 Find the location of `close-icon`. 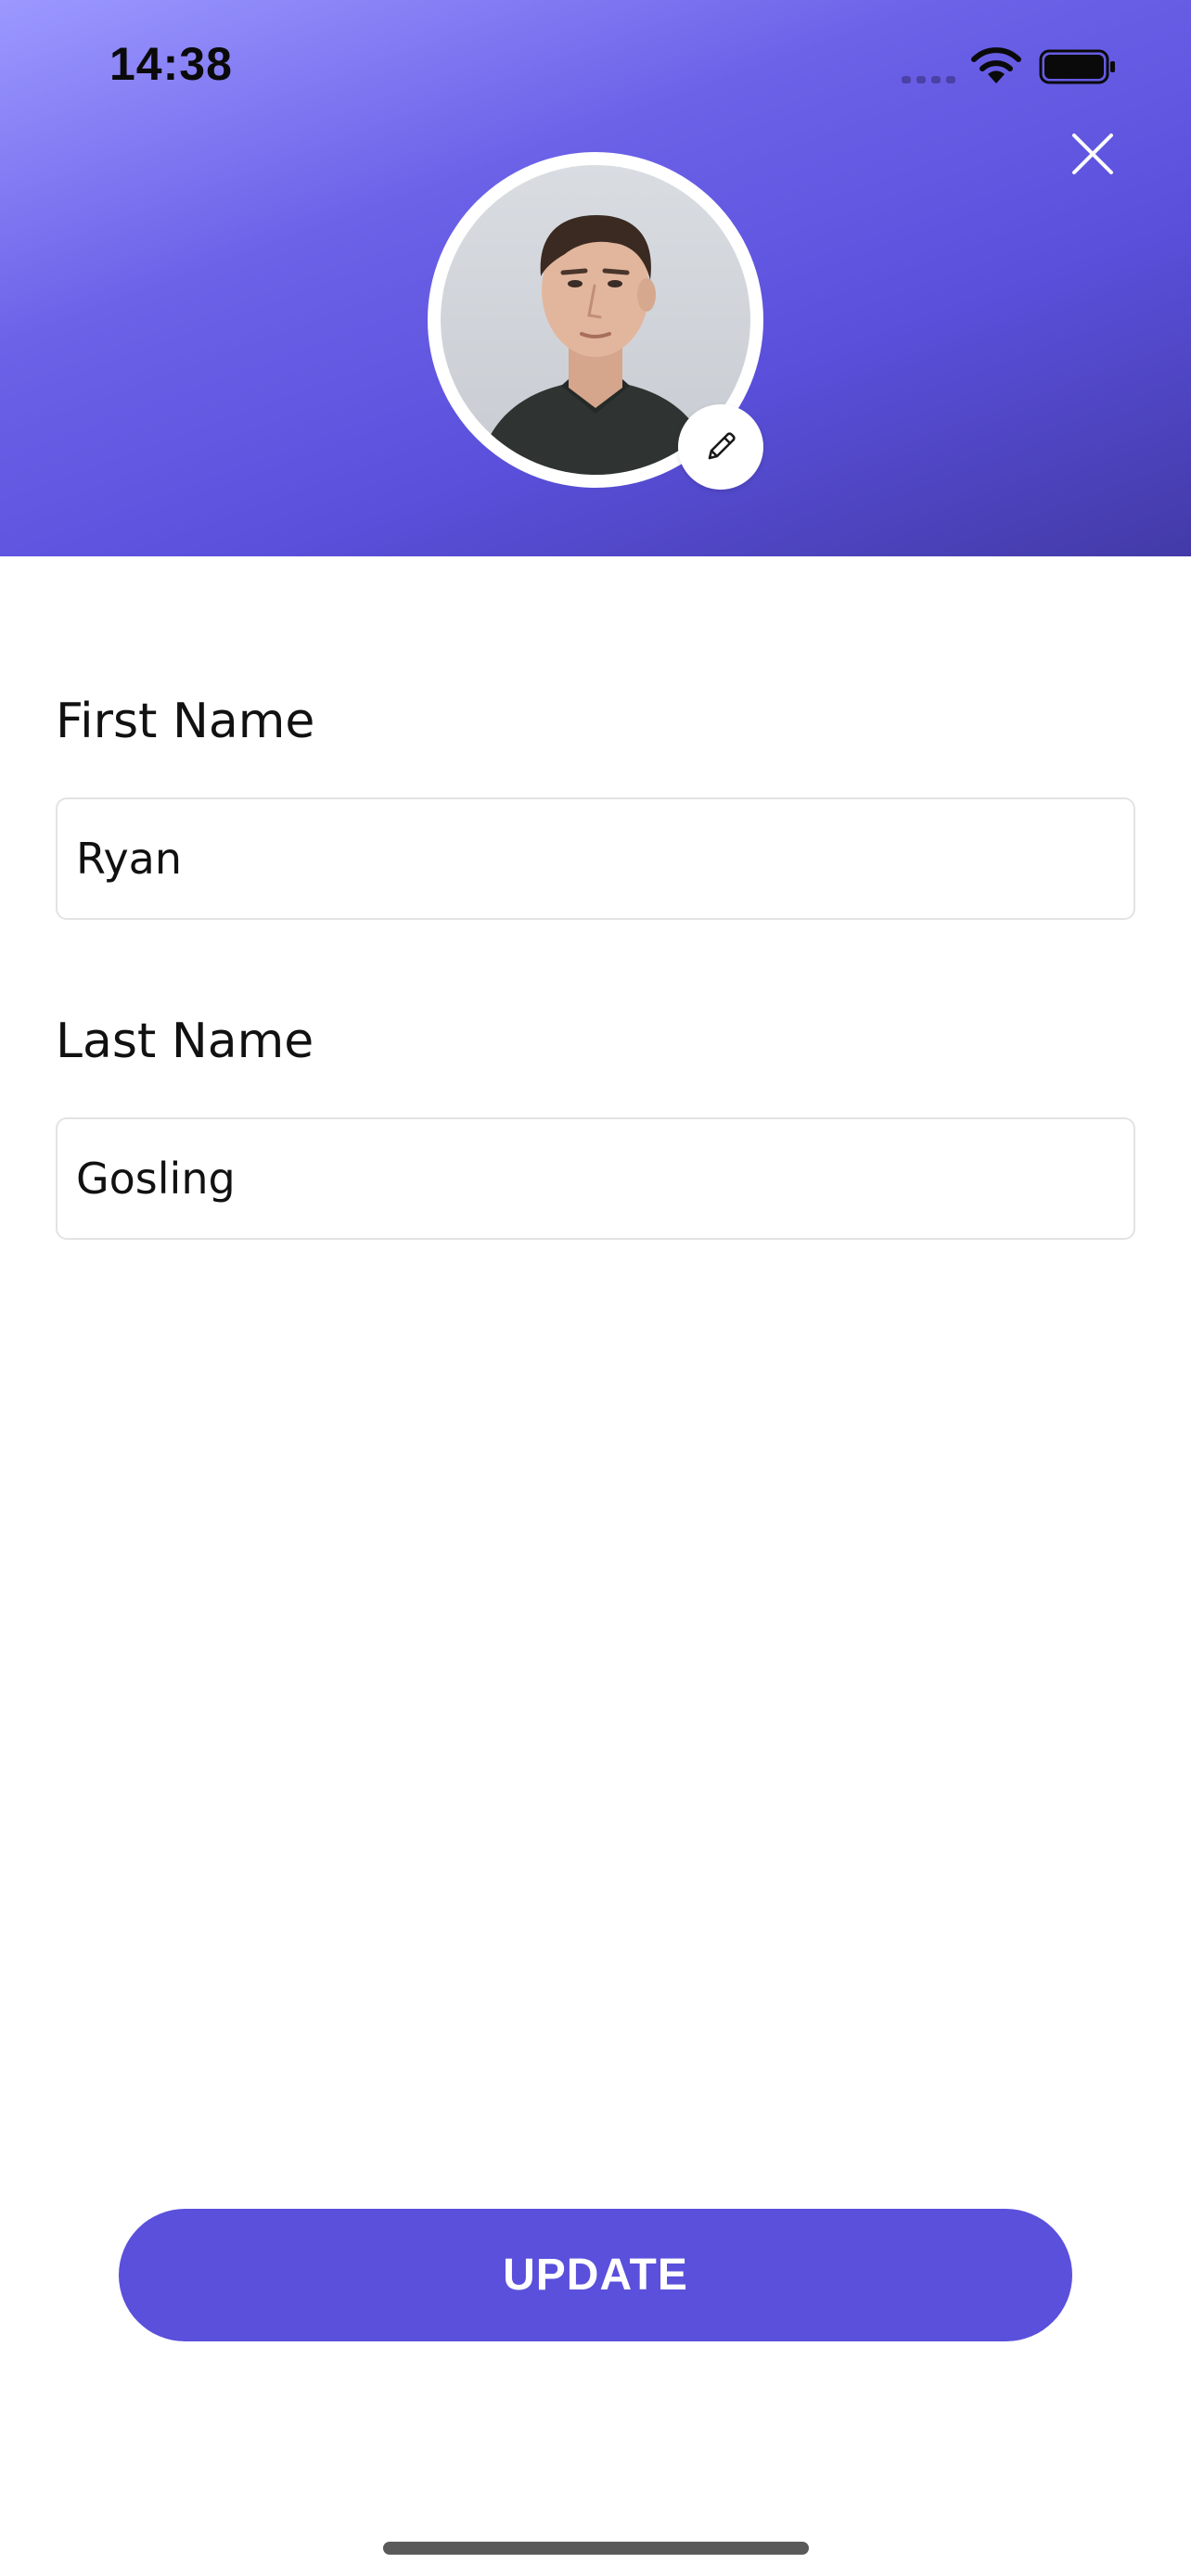

close-icon is located at coordinates (1092, 154).